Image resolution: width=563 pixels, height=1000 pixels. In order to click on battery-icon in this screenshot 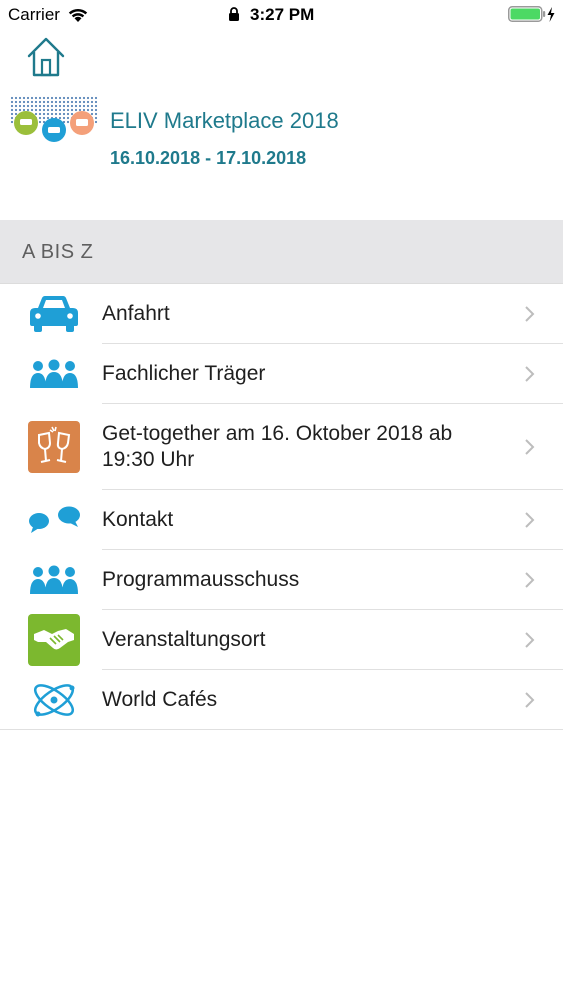, I will do `click(531, 14)`.